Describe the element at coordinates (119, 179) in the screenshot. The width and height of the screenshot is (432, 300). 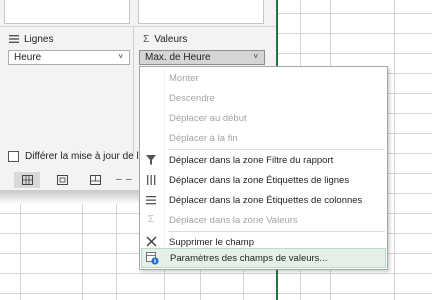
I see `zoom-minus-icon: –` at that location.